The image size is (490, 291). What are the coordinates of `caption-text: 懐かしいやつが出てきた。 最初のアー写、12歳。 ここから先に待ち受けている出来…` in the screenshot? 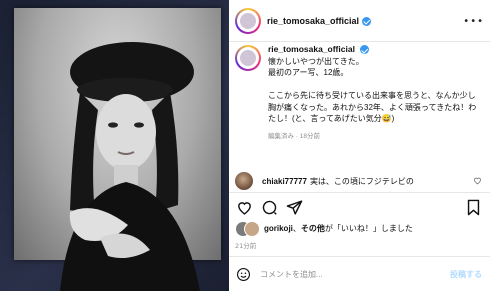 It's located at (372, 90).